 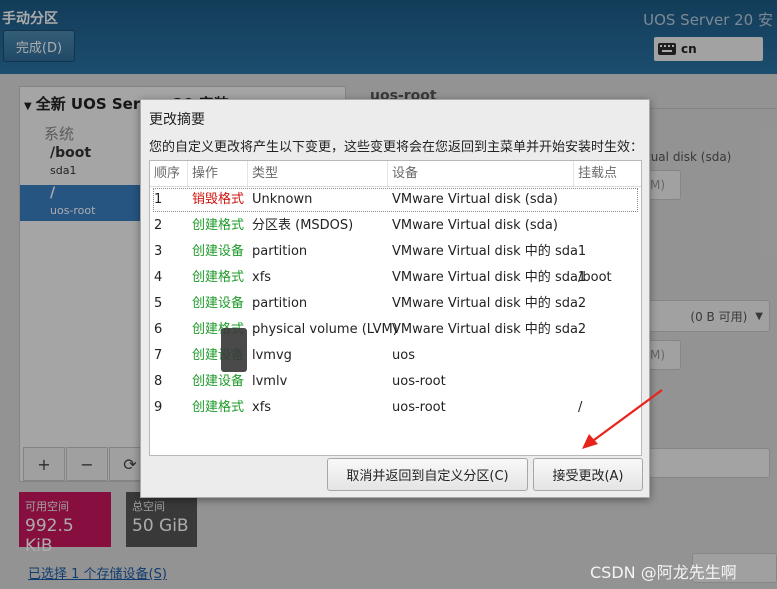 What do you see at coordinates (169, 173) in the screenshot?
I see `column-header-order: 顺序` at bounding box center [169, 173].